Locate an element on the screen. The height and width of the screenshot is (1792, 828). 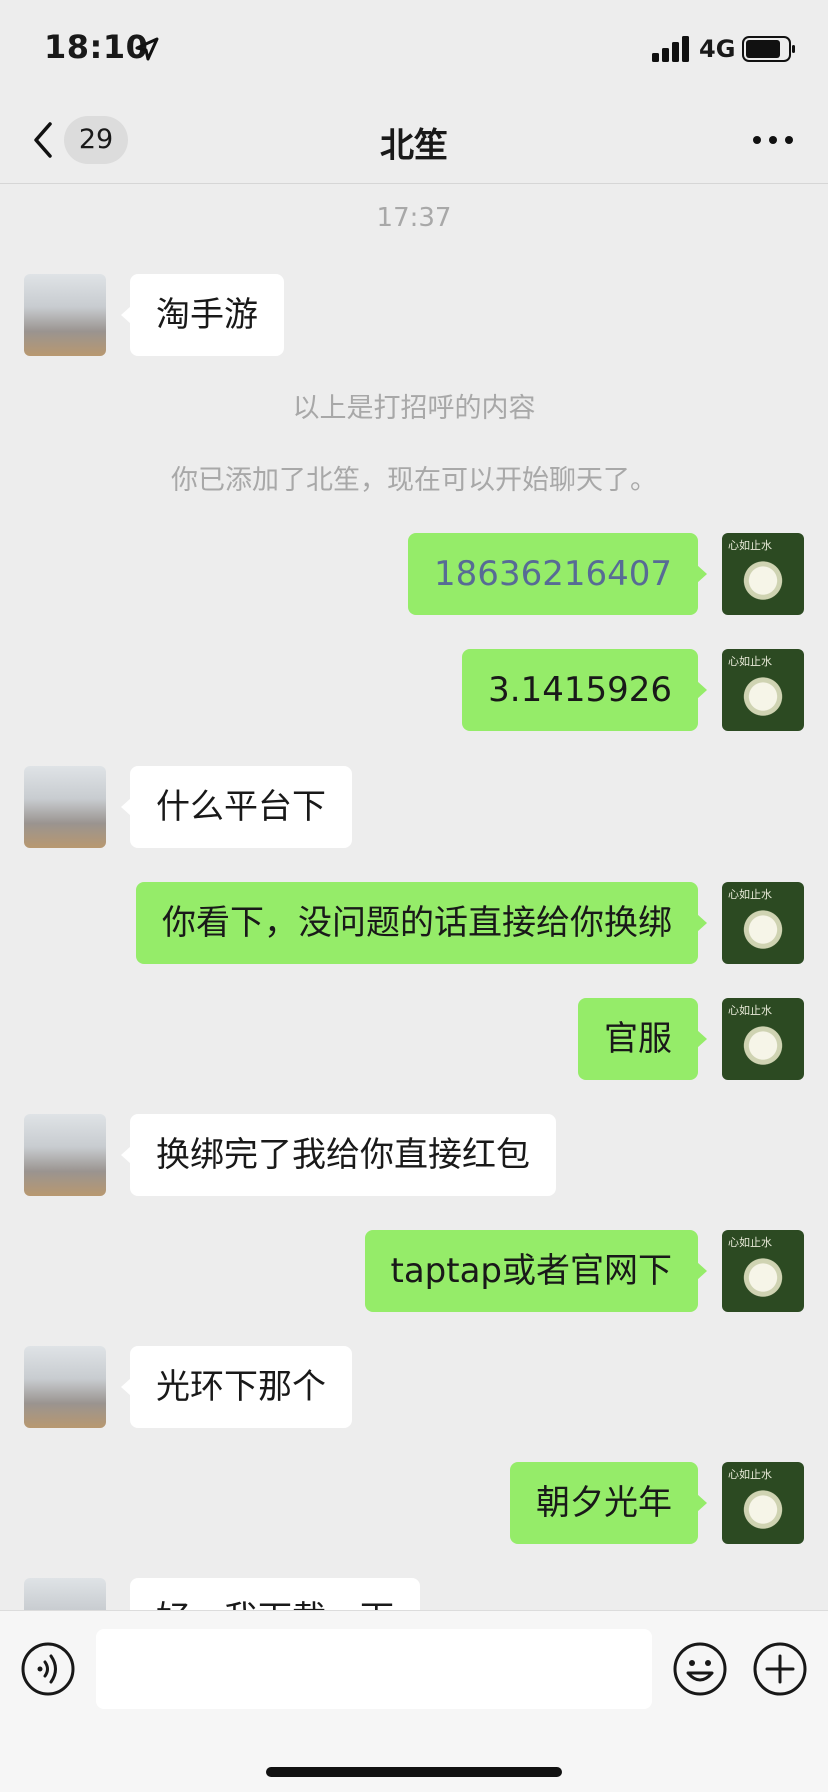
message-row: 光环下那个 is located at coordinates (414, 1387).